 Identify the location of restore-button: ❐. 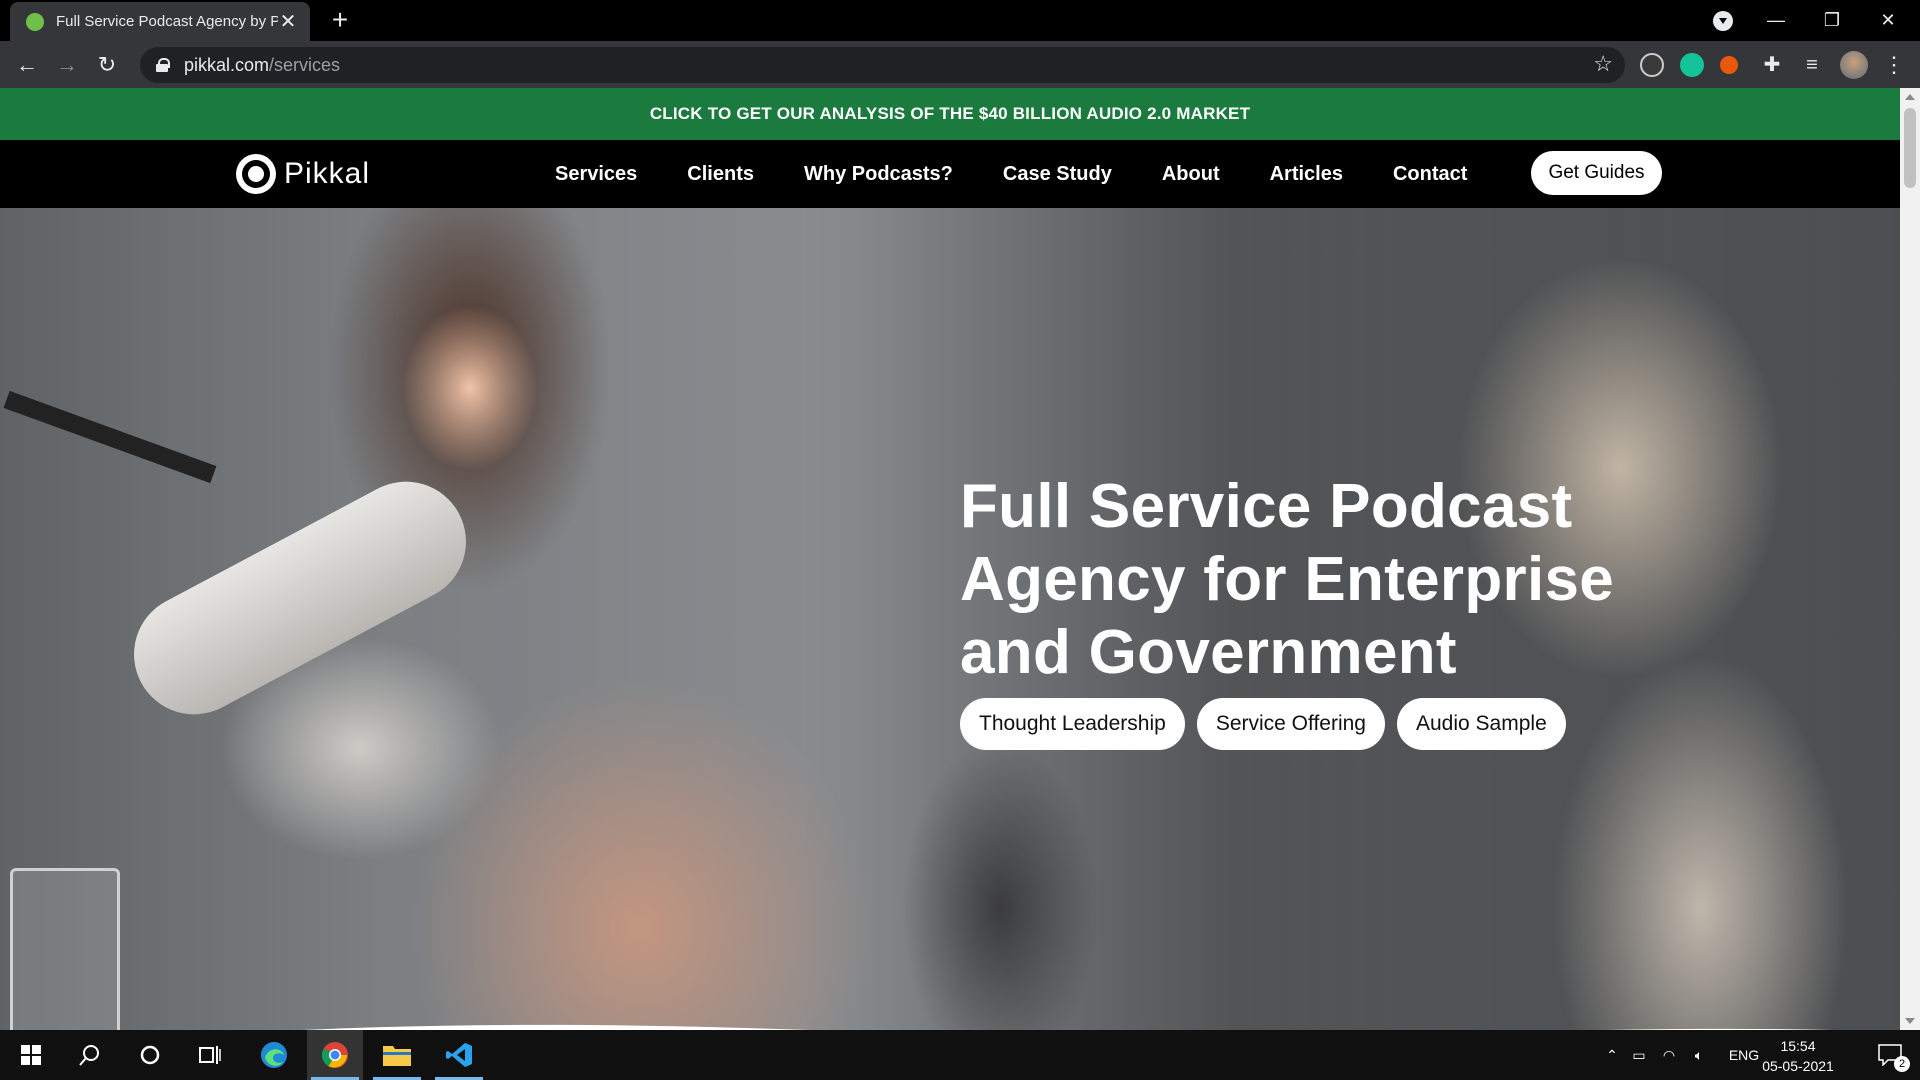
(1832, 20).